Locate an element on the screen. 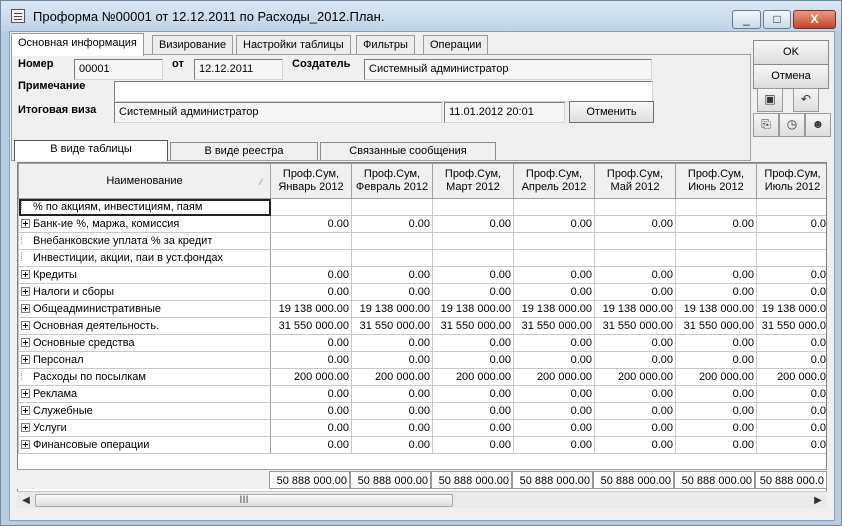 The width and height of the screenshot is (842, 526). tab-visa: Визирование is located at coordinates (193, 45).